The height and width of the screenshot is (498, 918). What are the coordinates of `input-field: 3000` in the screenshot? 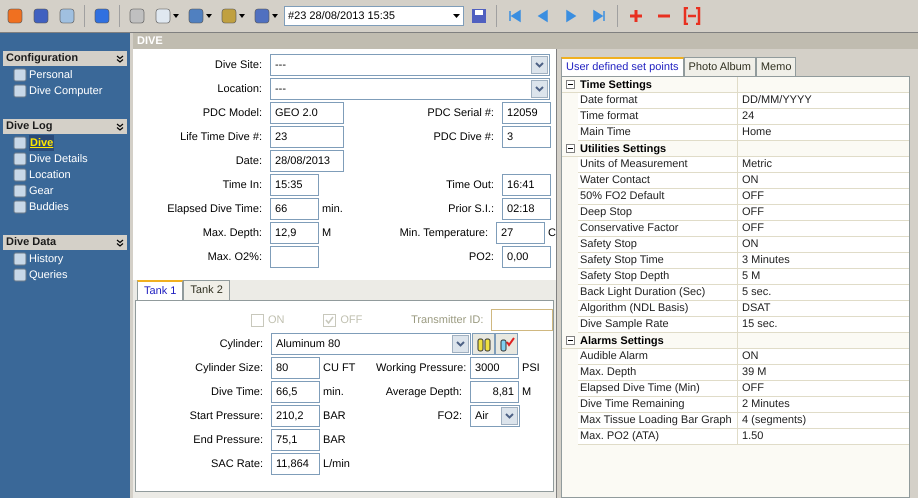 It's located at (494, 368).